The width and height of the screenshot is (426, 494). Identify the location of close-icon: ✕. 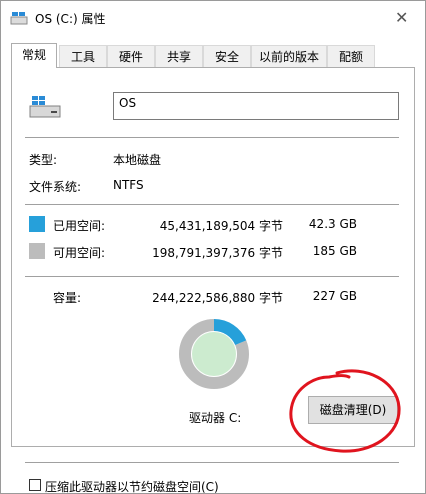
(402, 17).